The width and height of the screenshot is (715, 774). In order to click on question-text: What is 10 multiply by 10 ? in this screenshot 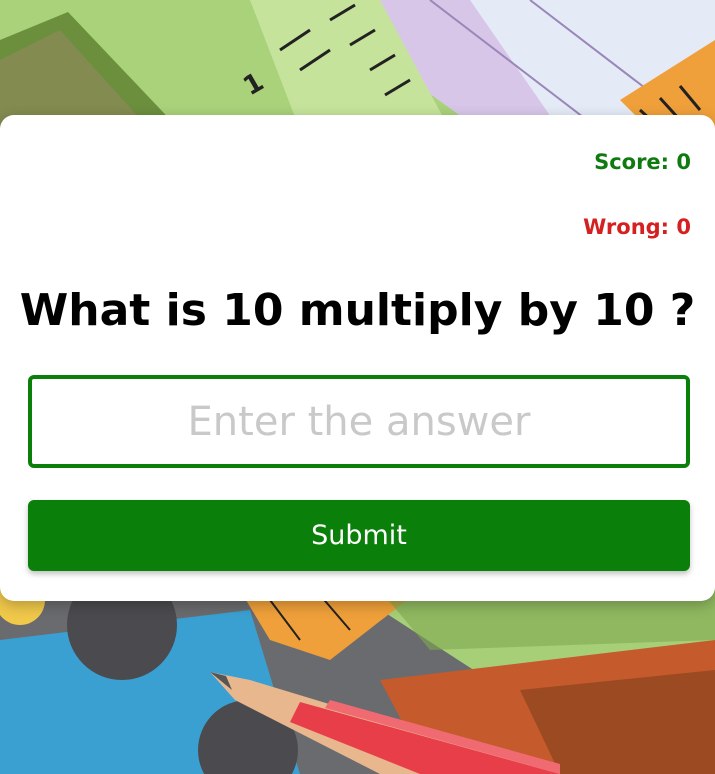, I will do `click(357, 310)`.